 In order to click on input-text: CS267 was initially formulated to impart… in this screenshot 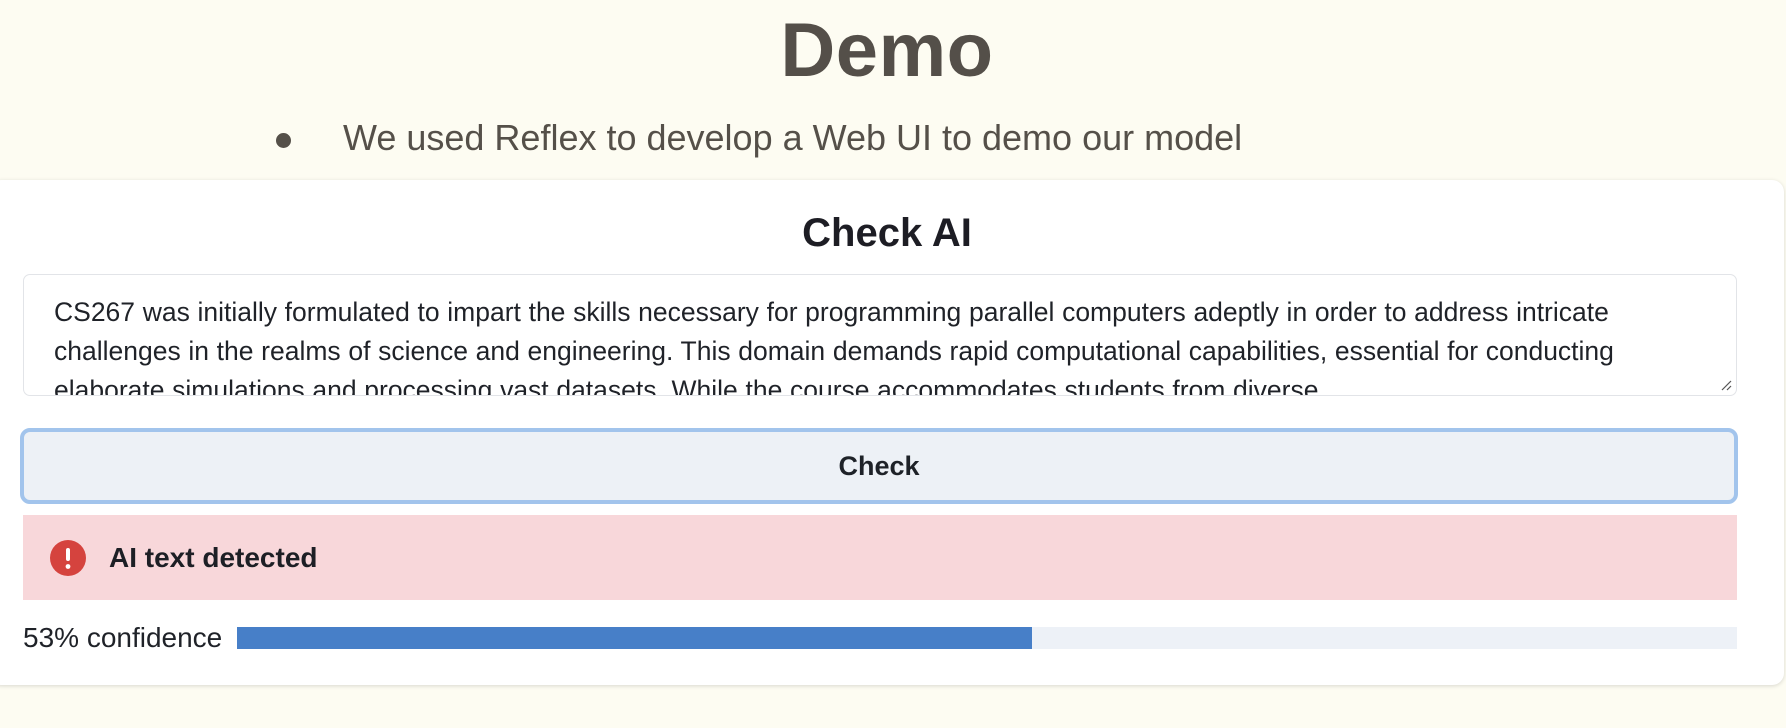, I will do `click(834, 346)`.